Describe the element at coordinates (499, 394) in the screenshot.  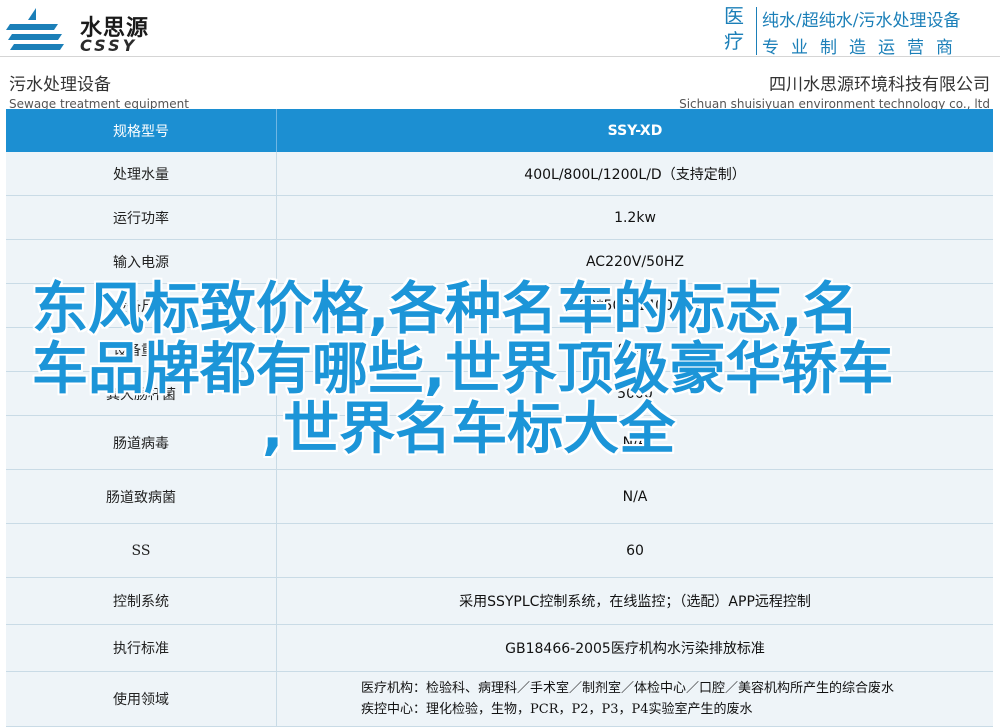
I see `table-row: 粪大肠杆菌 5000` at that location.